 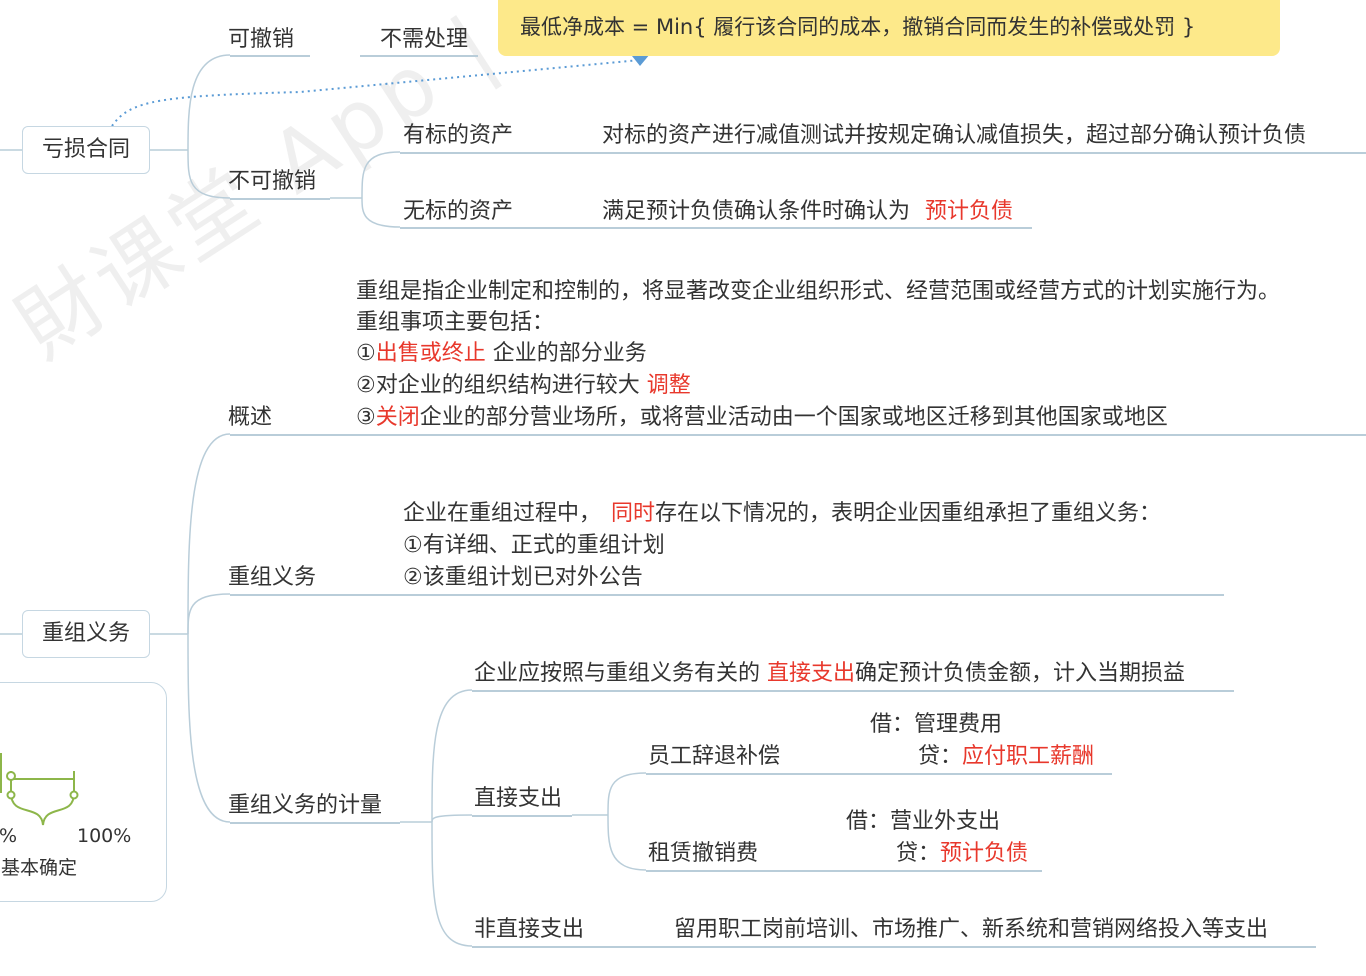 What do you see at coordinates (908, 513) in the screenshot?
I see `obligation-line1-rest: 存在以下情况的，表明企业因重组承担了重组义务：` at bounding box center [908, 513].